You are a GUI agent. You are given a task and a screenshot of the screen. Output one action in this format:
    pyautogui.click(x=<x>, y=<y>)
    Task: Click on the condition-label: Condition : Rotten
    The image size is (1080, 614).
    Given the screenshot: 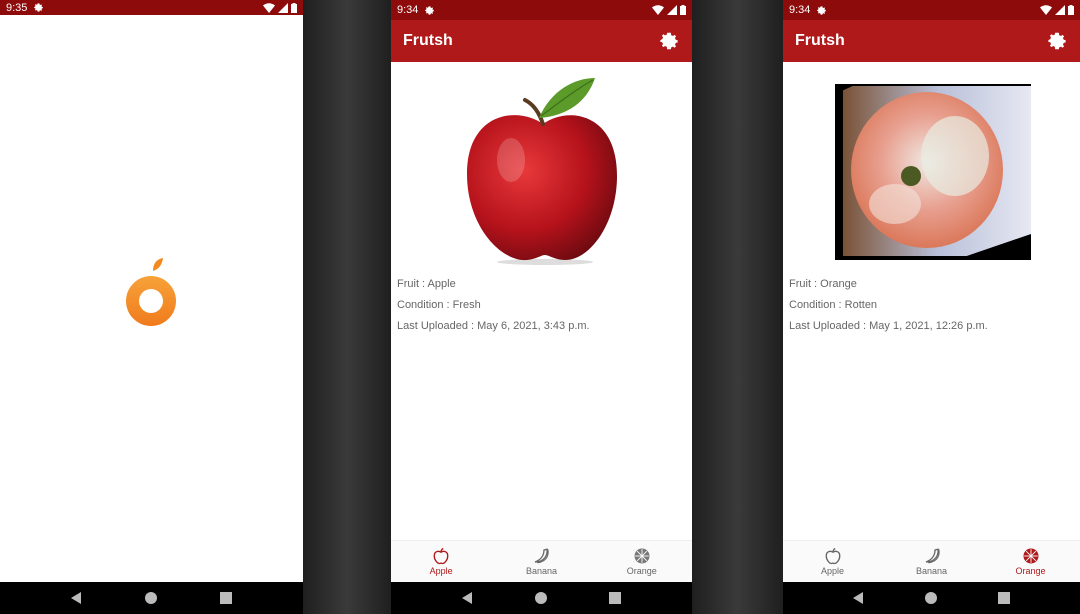 What is the action you would take?
    pyautogui.click(x=833, y=305)
    